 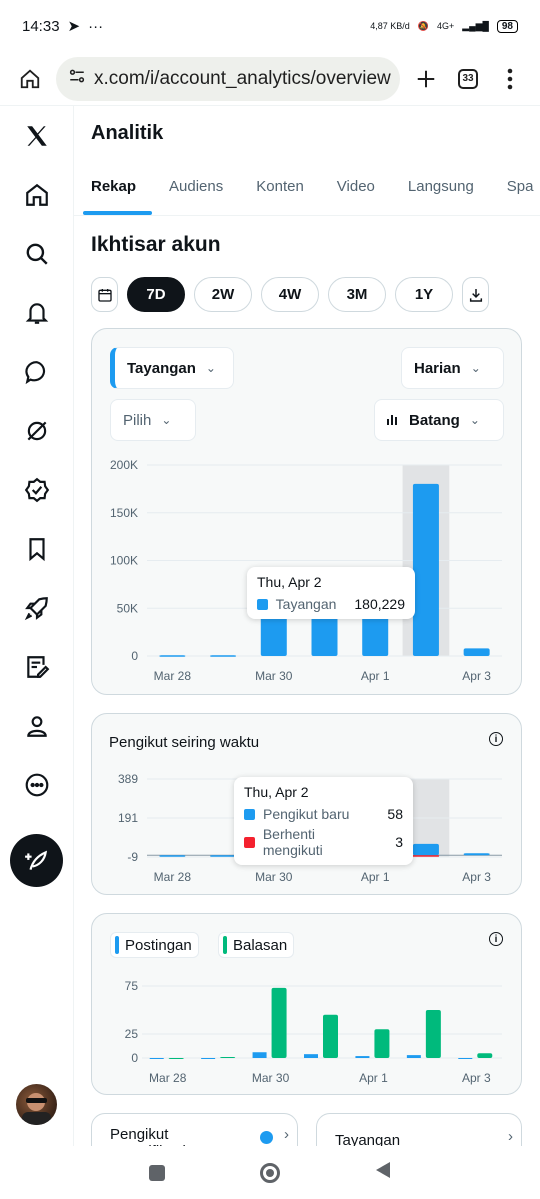 I want to click on home-button-icon, so click(x=270, y=1172).